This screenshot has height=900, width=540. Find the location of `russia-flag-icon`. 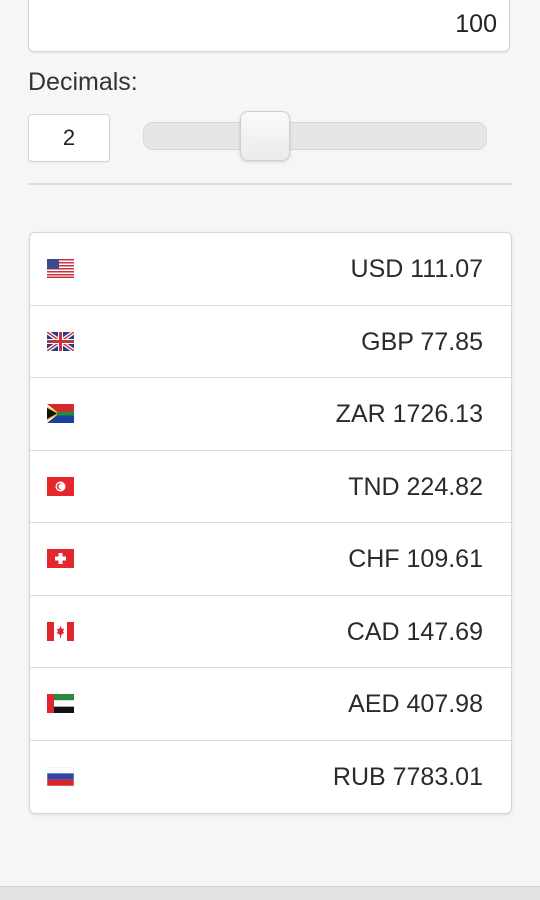

russia-flag-icon is located at coordinates (60, 776).